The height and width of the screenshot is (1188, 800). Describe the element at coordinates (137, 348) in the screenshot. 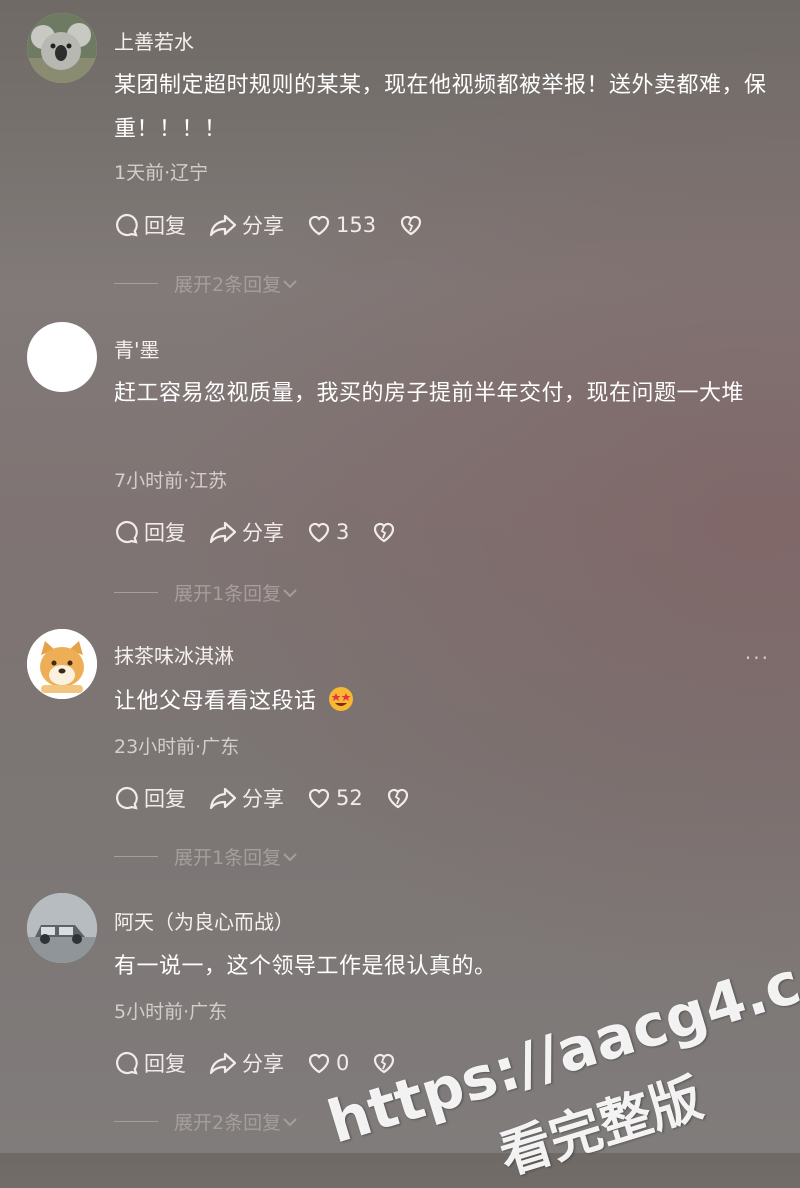

I see `username: 青'墨` at that location.